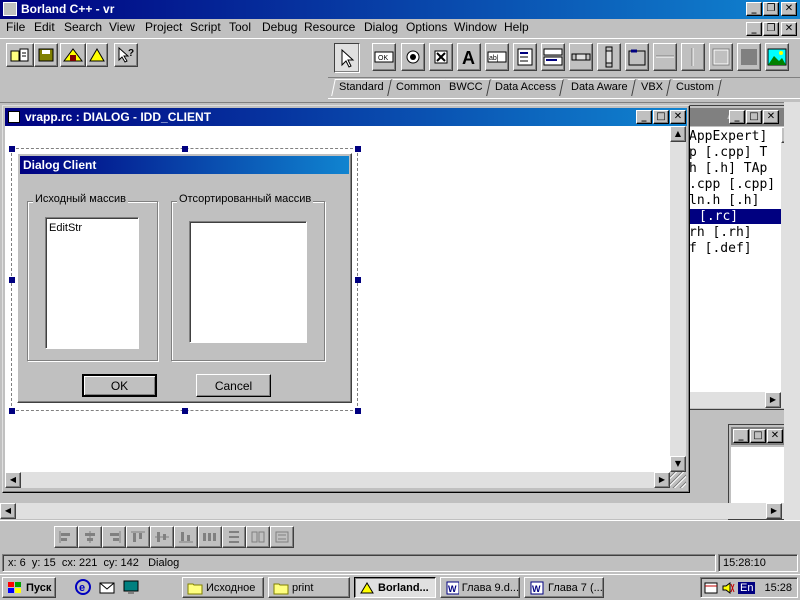  I want to click on editor-scroll-up: ▲, so click(678, 134).